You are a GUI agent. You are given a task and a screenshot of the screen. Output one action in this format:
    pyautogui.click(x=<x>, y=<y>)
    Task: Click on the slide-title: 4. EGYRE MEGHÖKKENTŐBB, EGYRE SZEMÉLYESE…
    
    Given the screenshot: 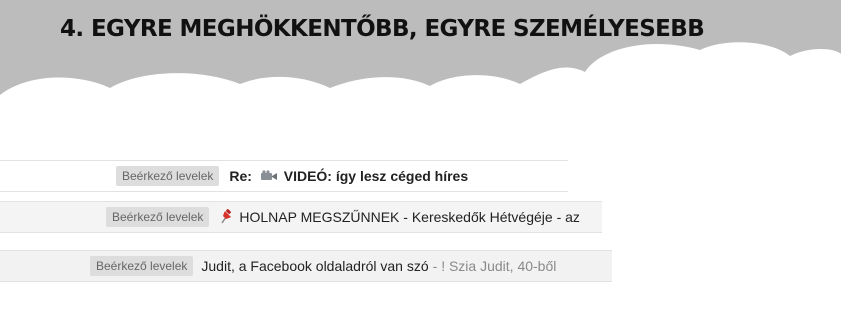 What is the action you would take?
    pyautogui.click(x=382, y=29)
    